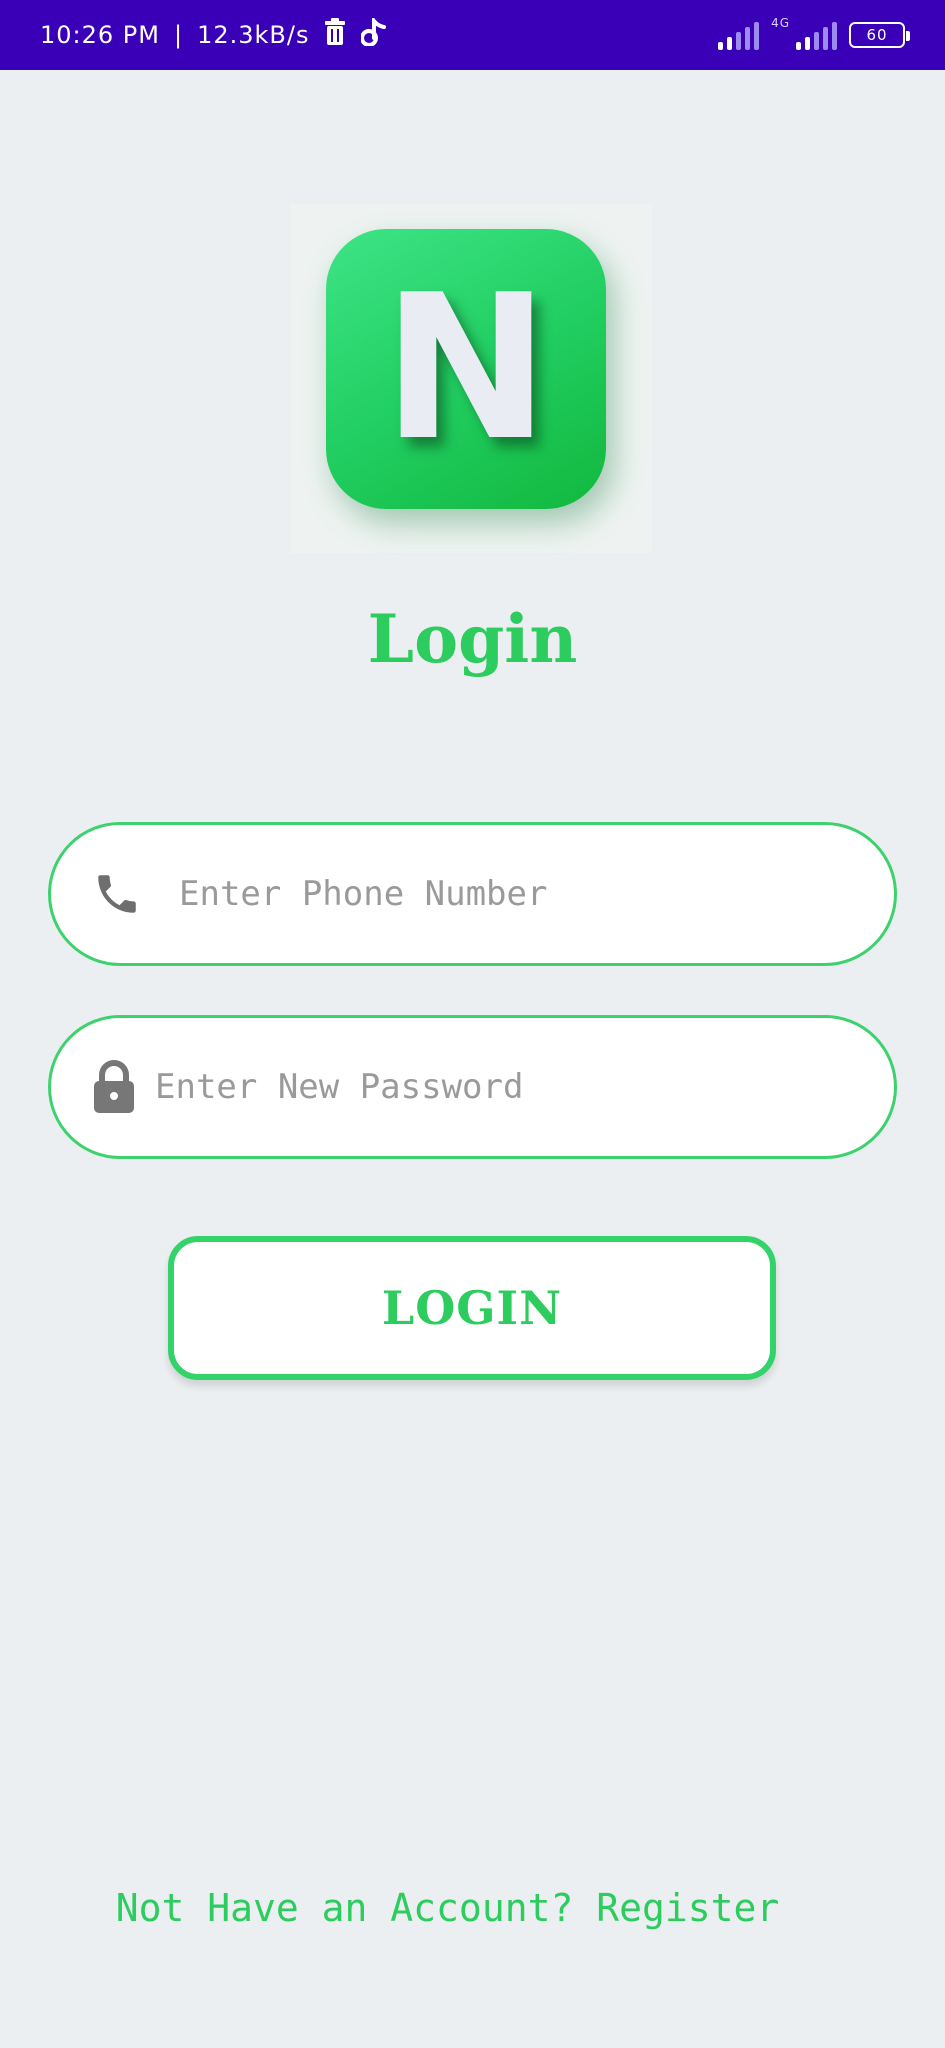  I want to click on logo-letter: N, so click(466, 368).